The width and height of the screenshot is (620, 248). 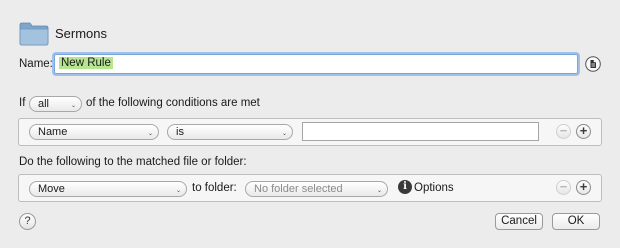 What do you see at coordinates (583, 131) in the screenshot?
I see `add-condition-button: +` at bounding box center [583, 131].